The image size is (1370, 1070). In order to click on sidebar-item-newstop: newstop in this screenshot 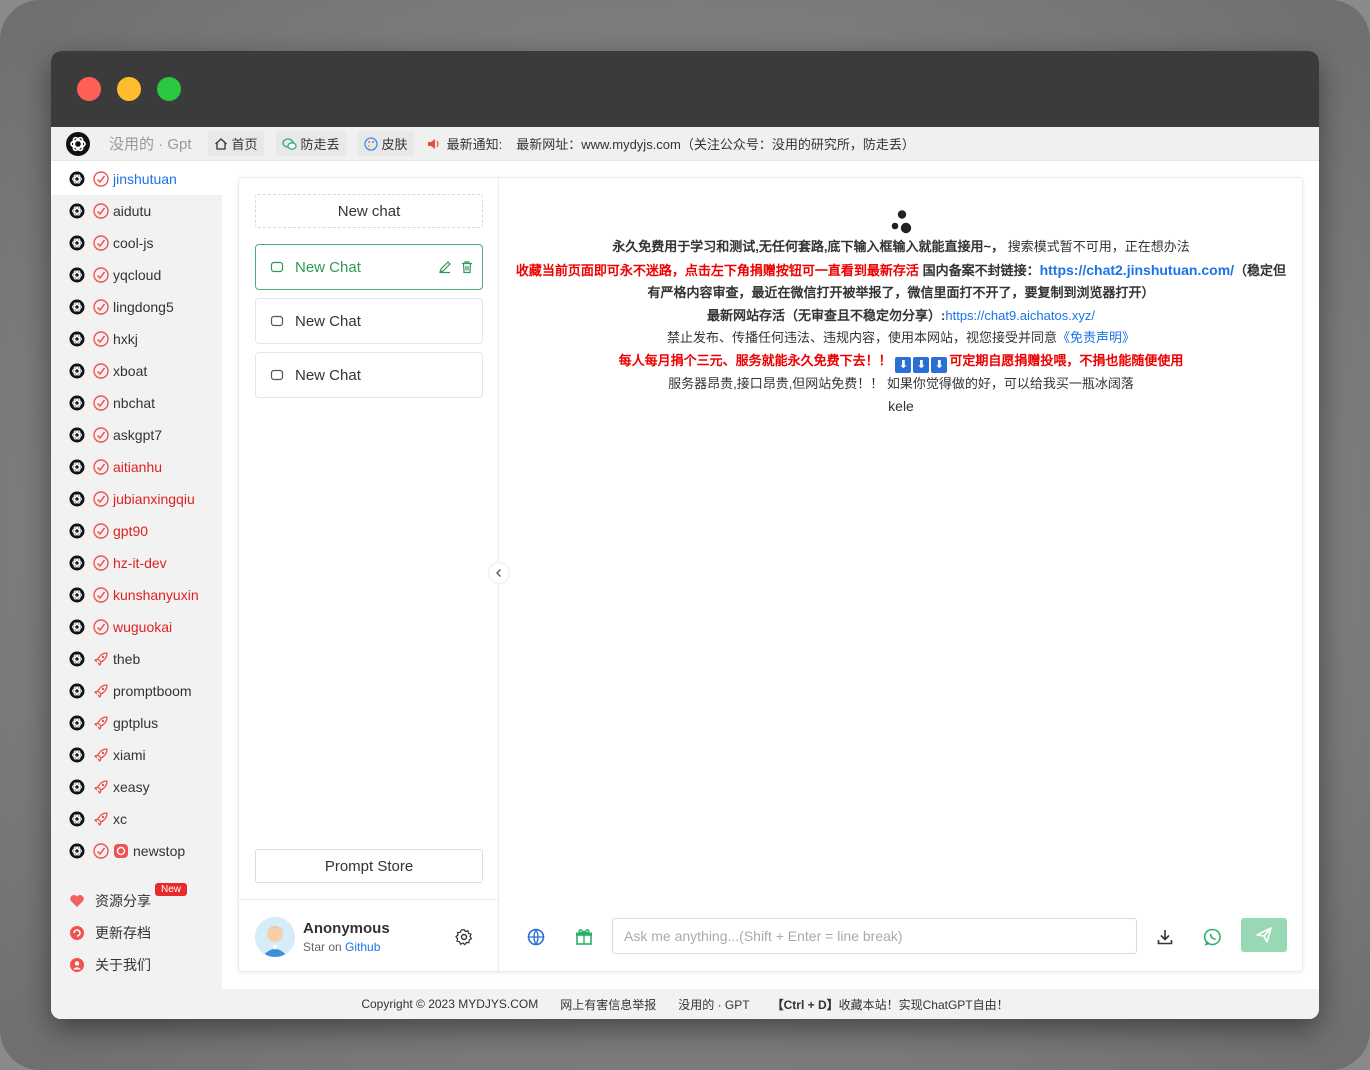, I will do `click(136, 851)`.